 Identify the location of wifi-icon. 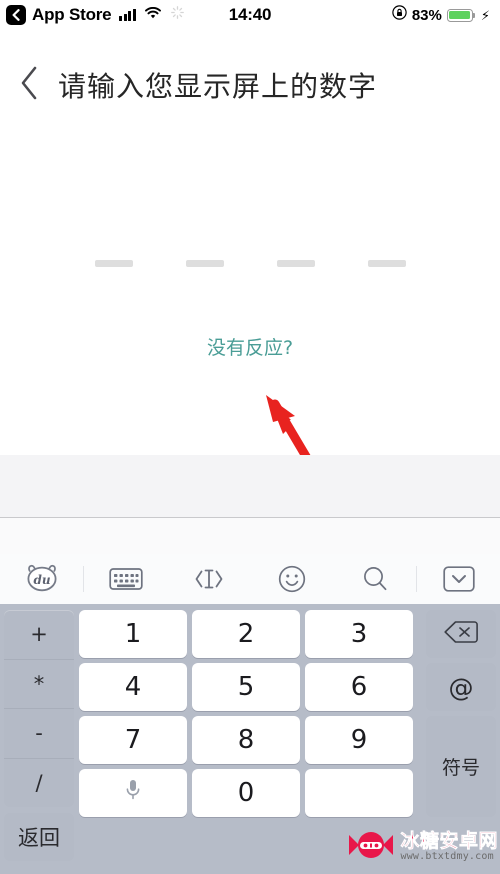
(152, 15).